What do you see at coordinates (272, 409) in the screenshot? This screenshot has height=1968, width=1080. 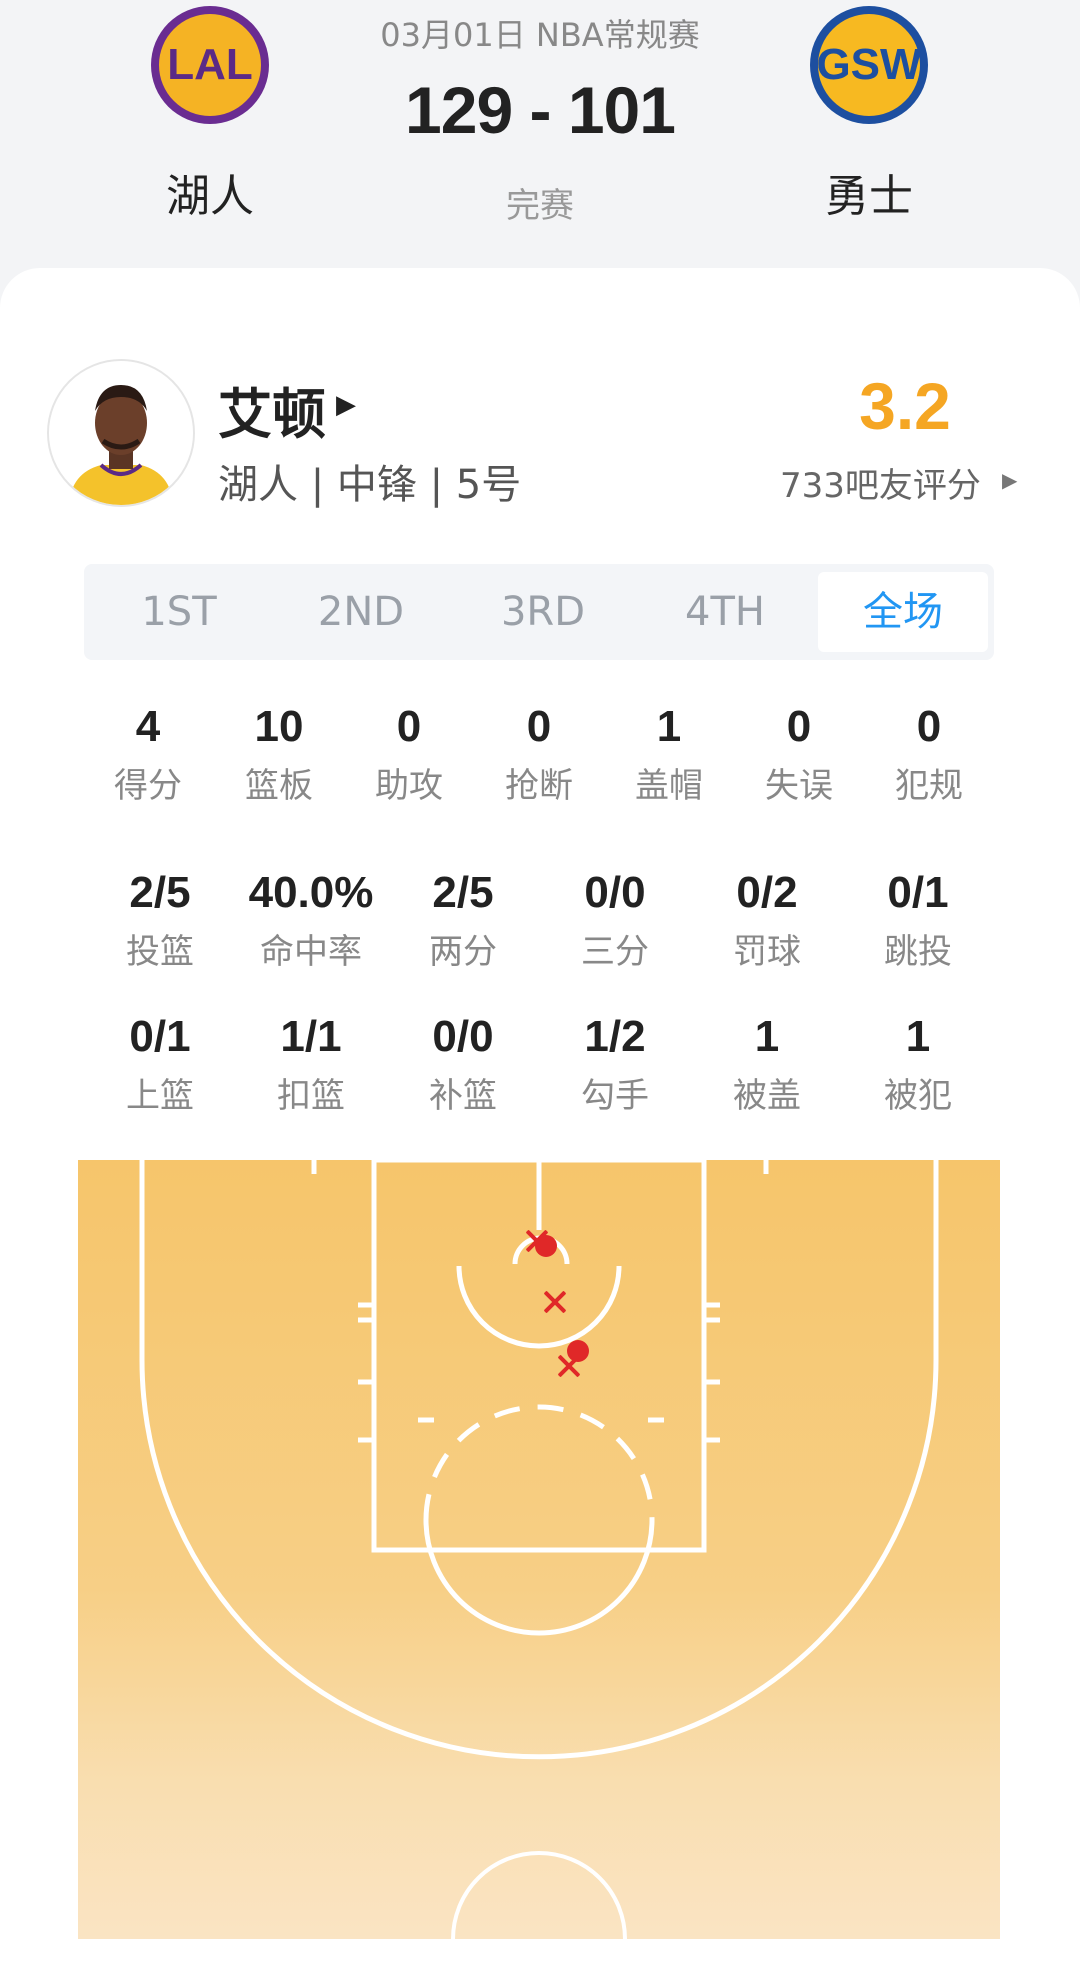 I see `player-name: 艾顿` at bounding box center [272, 409].